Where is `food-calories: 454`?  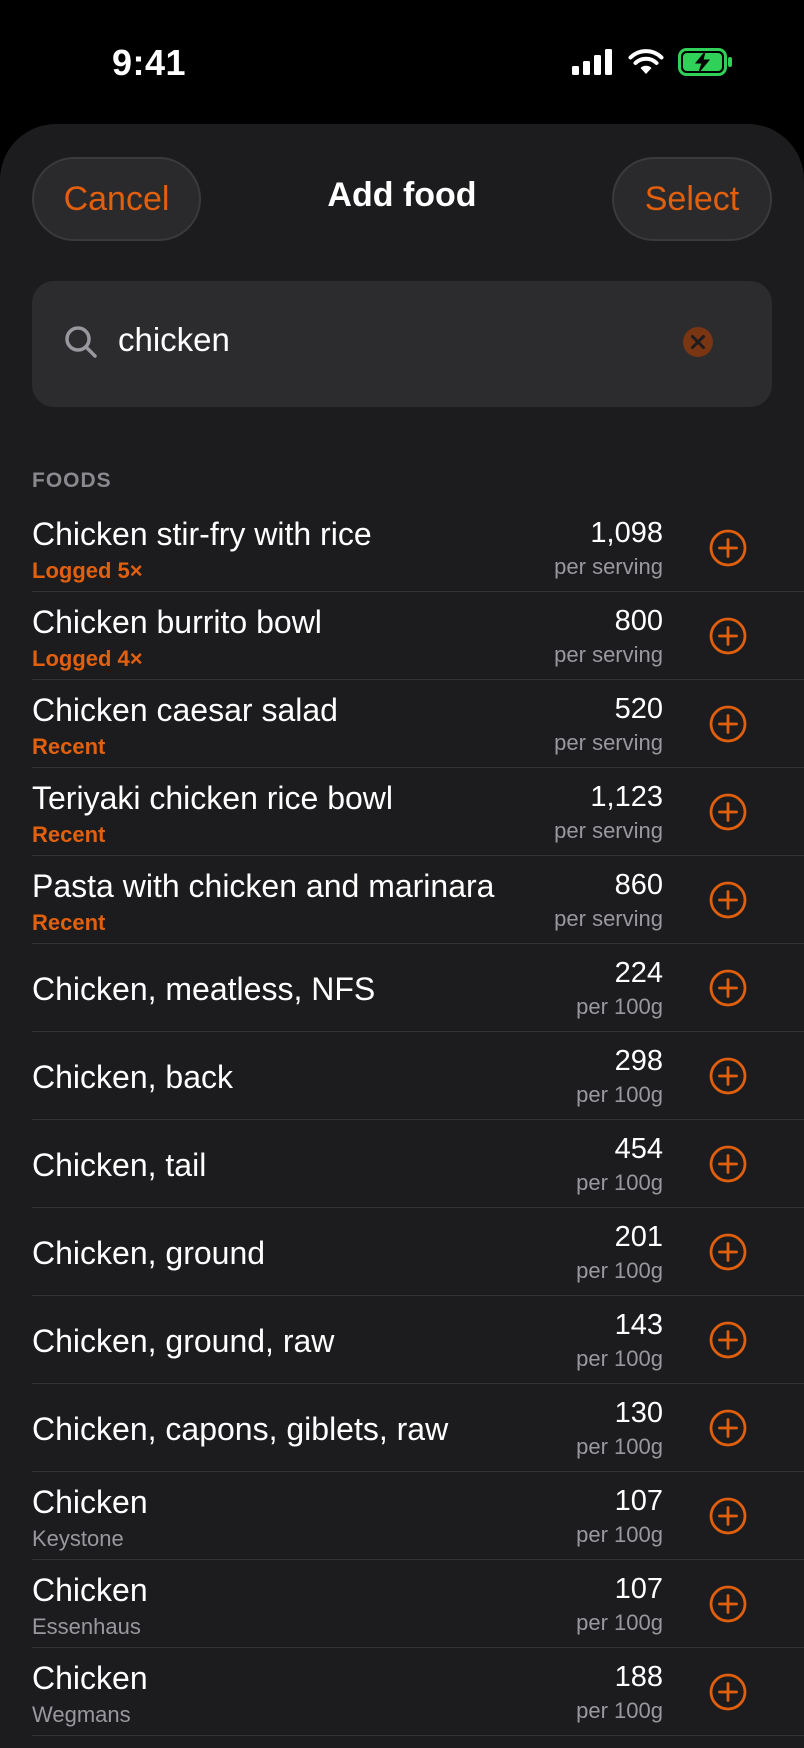
food-calories: 454 is located at coordinates (638, 1149).